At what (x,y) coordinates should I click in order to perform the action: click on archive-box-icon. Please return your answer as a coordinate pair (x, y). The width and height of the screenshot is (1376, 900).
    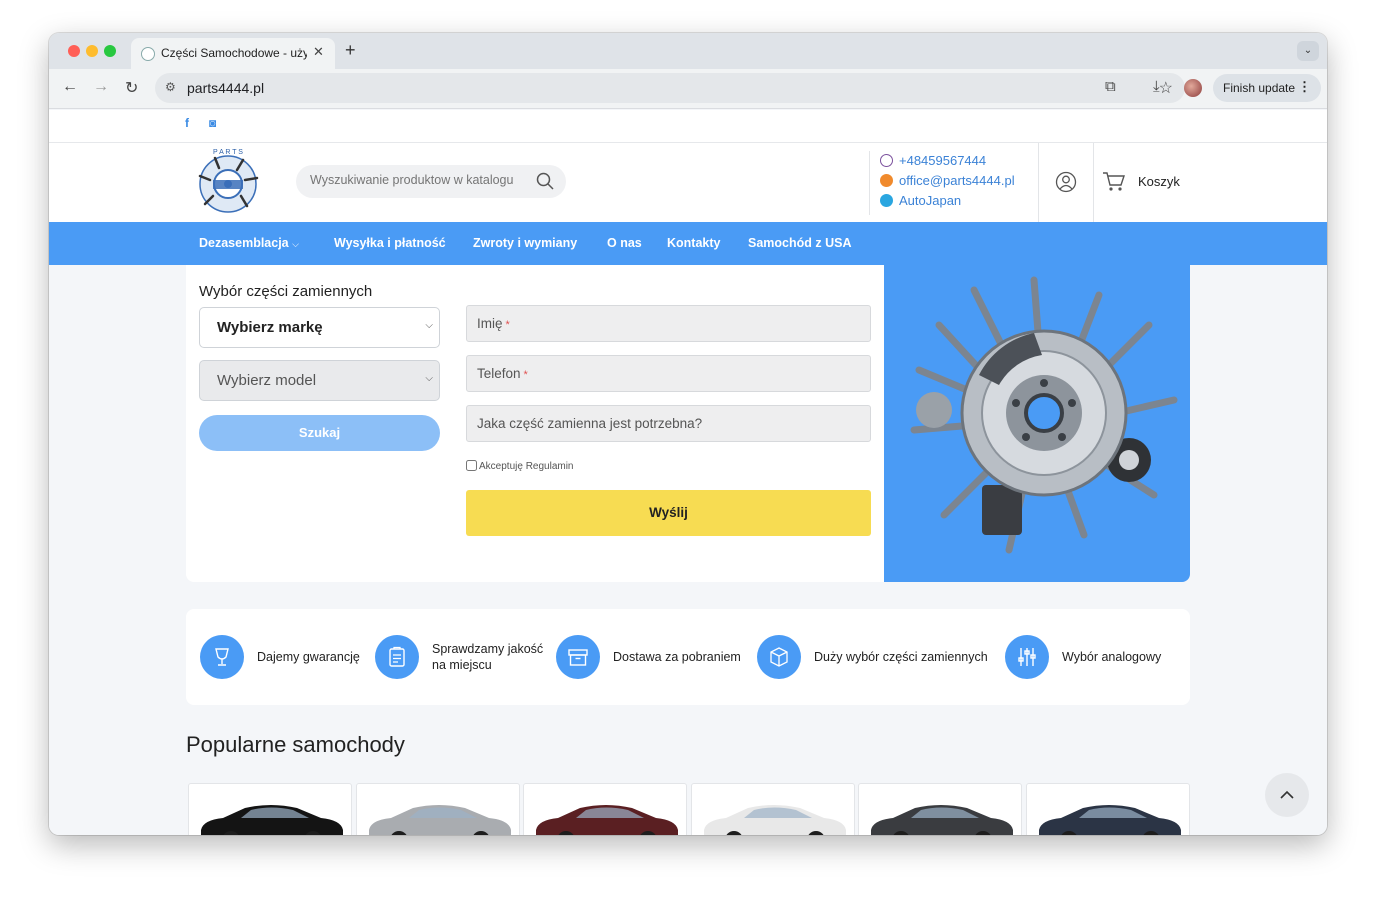
    Looking at the image, I should click on (578, 657).